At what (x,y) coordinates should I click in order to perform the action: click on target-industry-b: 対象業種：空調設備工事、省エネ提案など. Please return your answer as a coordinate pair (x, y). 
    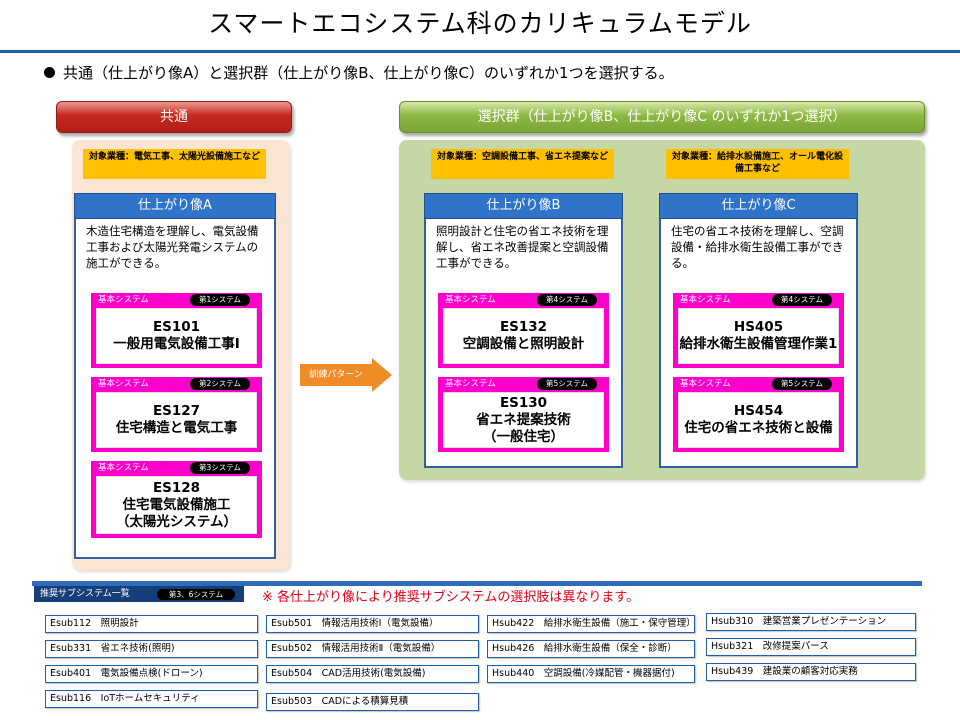
    Looking at the image, I should click on (522, 164).